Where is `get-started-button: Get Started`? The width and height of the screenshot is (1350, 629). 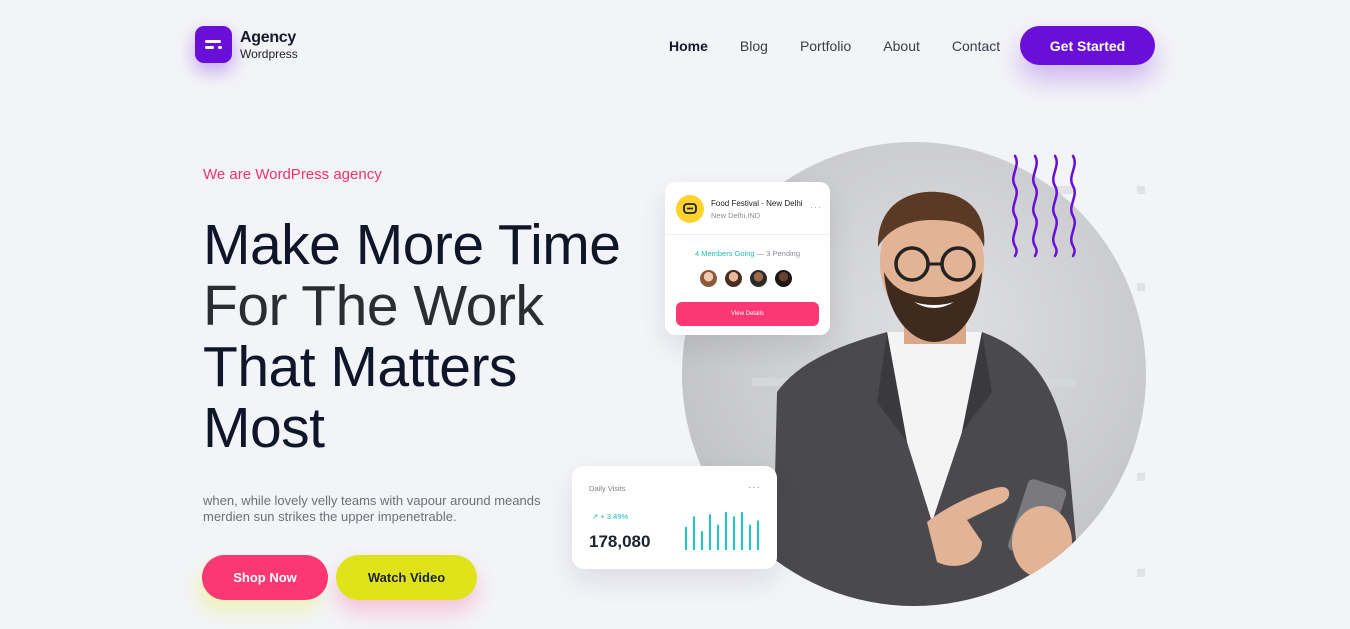 get-started-button: Get Started is located at coordinates (1087, 45).